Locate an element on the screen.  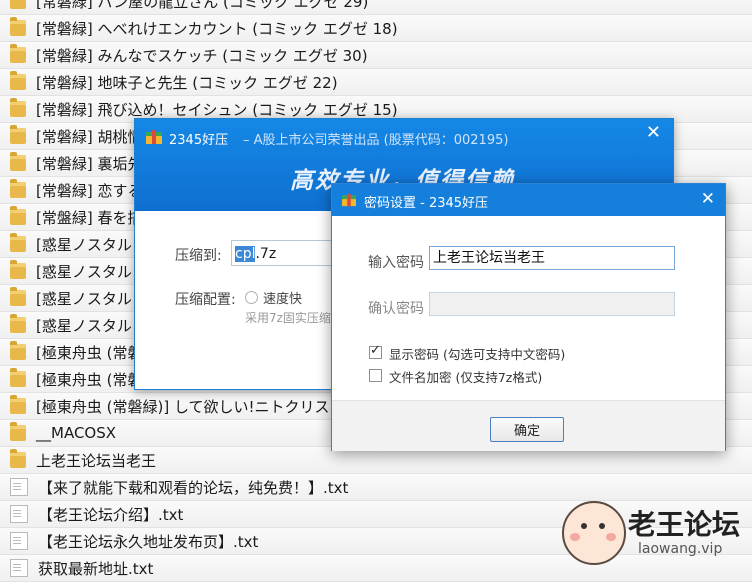
file-name: 获取最新地址.txt is located at coordinates (96, 568).